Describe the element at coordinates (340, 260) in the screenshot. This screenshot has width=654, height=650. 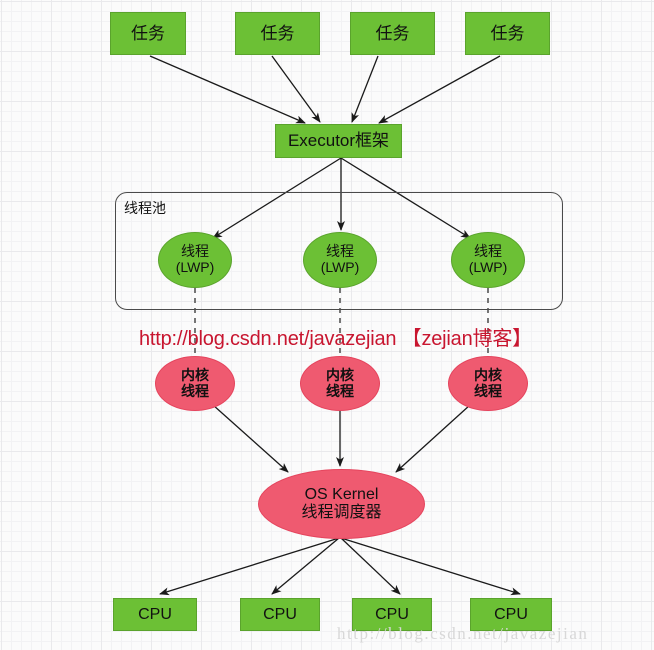
I see `thread-lwp-2: 线程 (LWP)` at that location.